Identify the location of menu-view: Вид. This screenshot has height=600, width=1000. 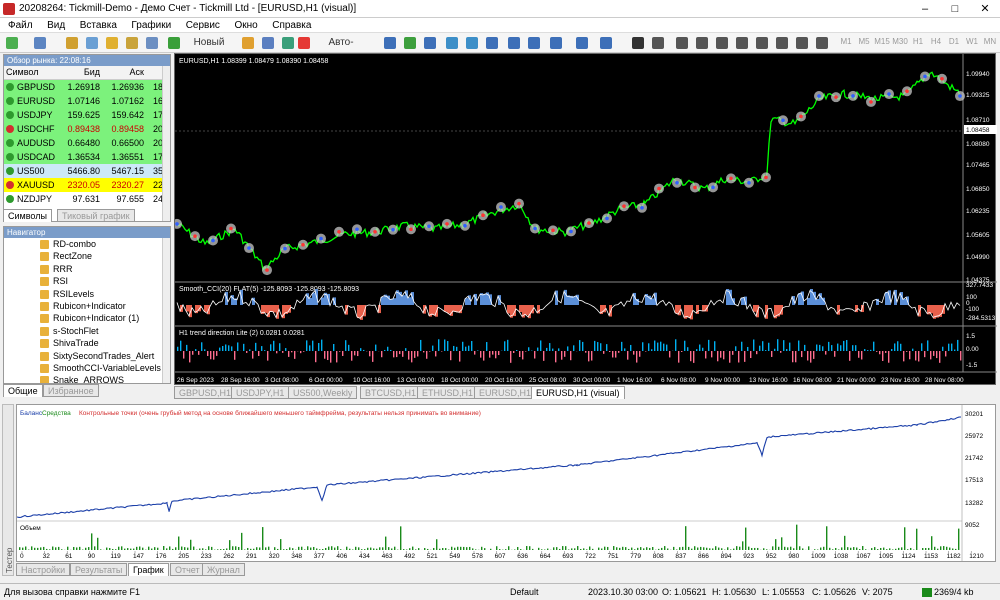
(56, 25).